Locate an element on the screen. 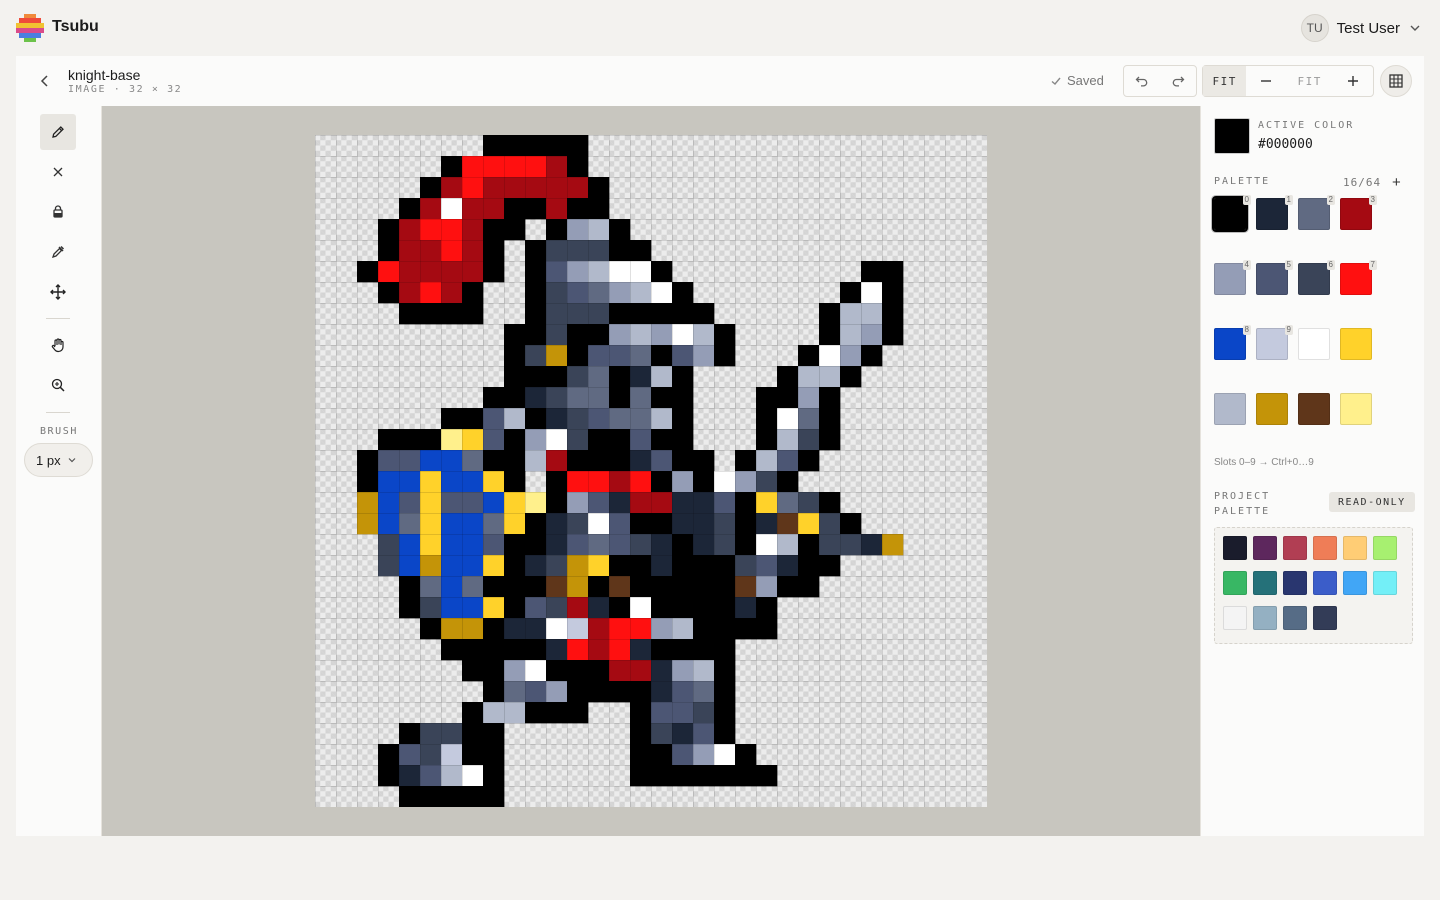  undo-button is located at coordinates (1142, 81).